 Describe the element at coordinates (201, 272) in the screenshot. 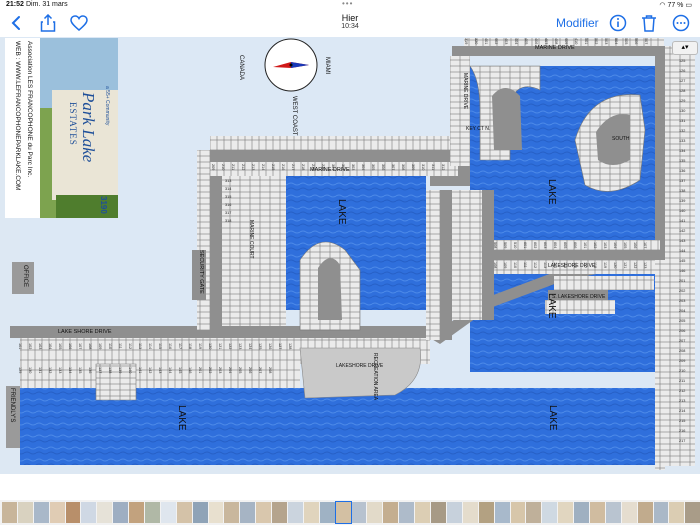

I see `security-gate-label: SECURITY GATE` at that location.